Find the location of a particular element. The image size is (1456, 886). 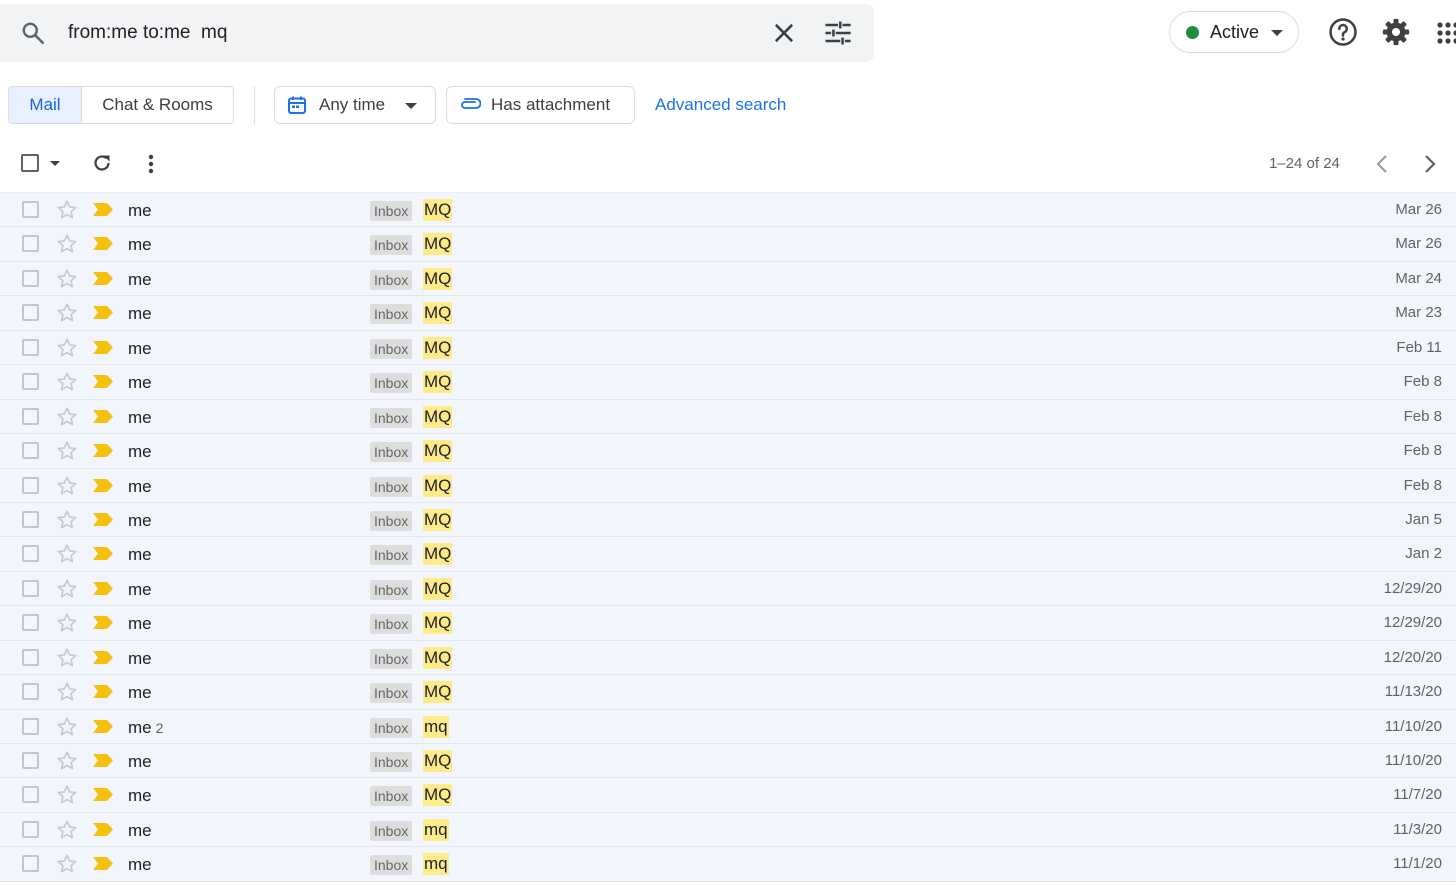

message-row: me Inbox MQ 11/10/20 is located at coordinates (728, 761).